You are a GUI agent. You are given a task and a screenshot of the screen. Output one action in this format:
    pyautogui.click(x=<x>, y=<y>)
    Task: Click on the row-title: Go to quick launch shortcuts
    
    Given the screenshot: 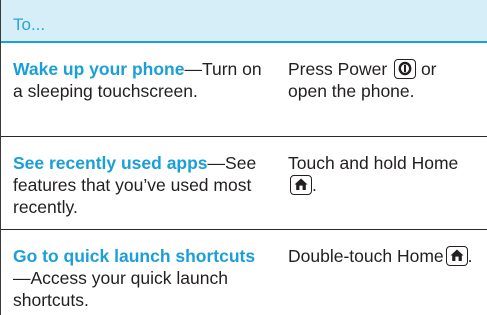 What is the action you would take?
    pyautogui.click(x=134, y=256)
    